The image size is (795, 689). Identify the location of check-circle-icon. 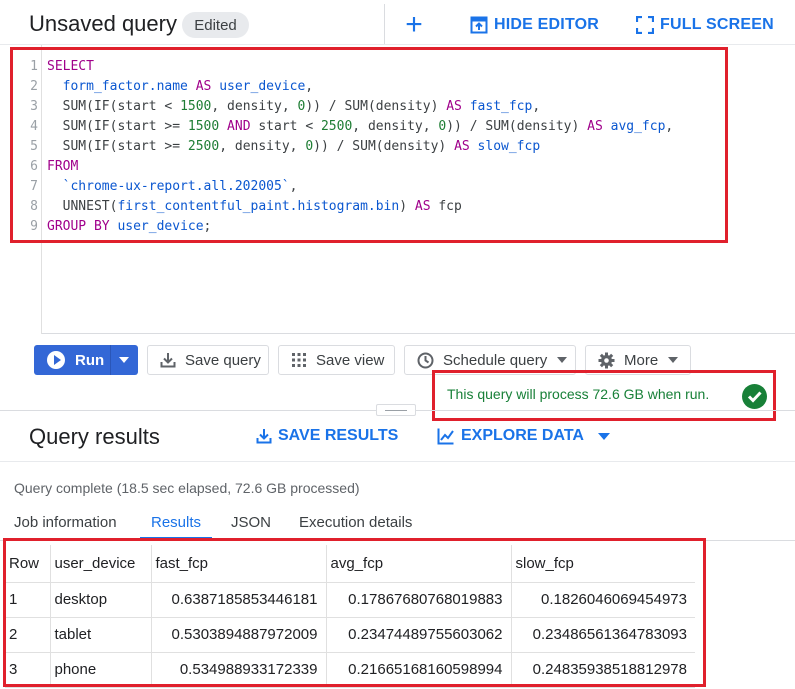
(754, 396).